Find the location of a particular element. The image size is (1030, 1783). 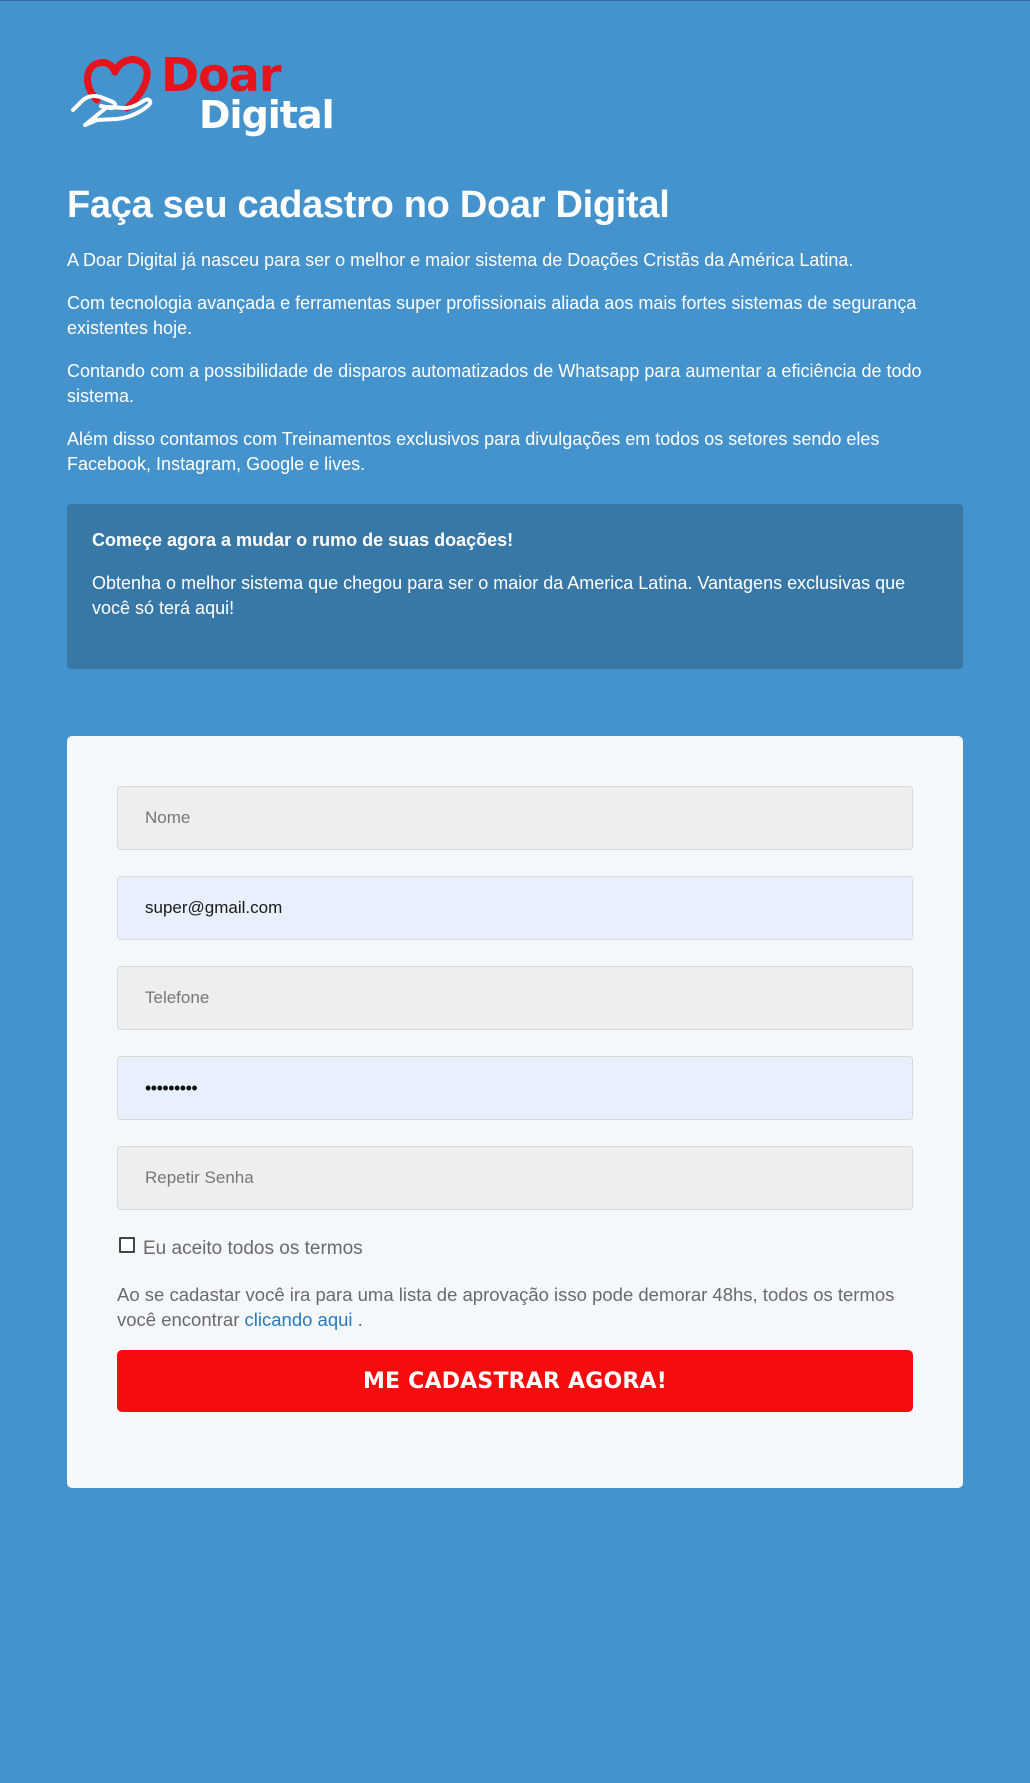

terms-row: Eu aceito todos os termos is located at coordinates (241, 1249).